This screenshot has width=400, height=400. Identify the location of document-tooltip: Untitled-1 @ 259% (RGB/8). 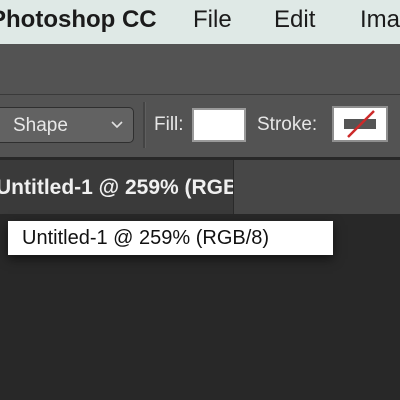
(170, 238).